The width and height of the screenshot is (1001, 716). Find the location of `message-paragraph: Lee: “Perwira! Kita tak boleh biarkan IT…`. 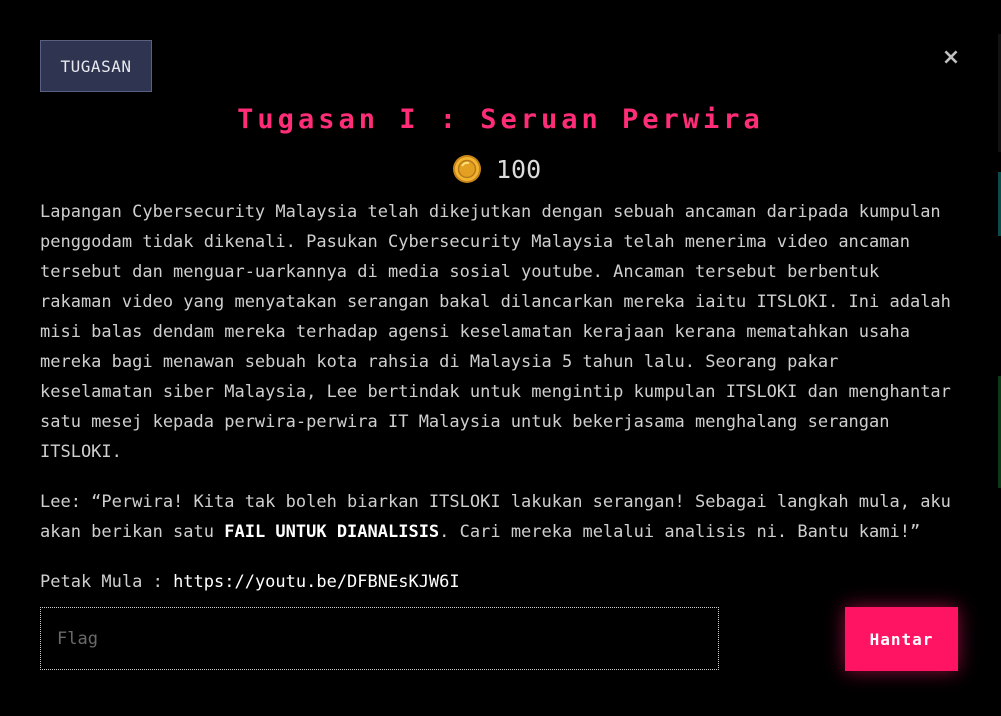

message-paragraph: Lee: “Perwira! Kita tak boleh biarkan IT… is located at coordinates (497, 517).